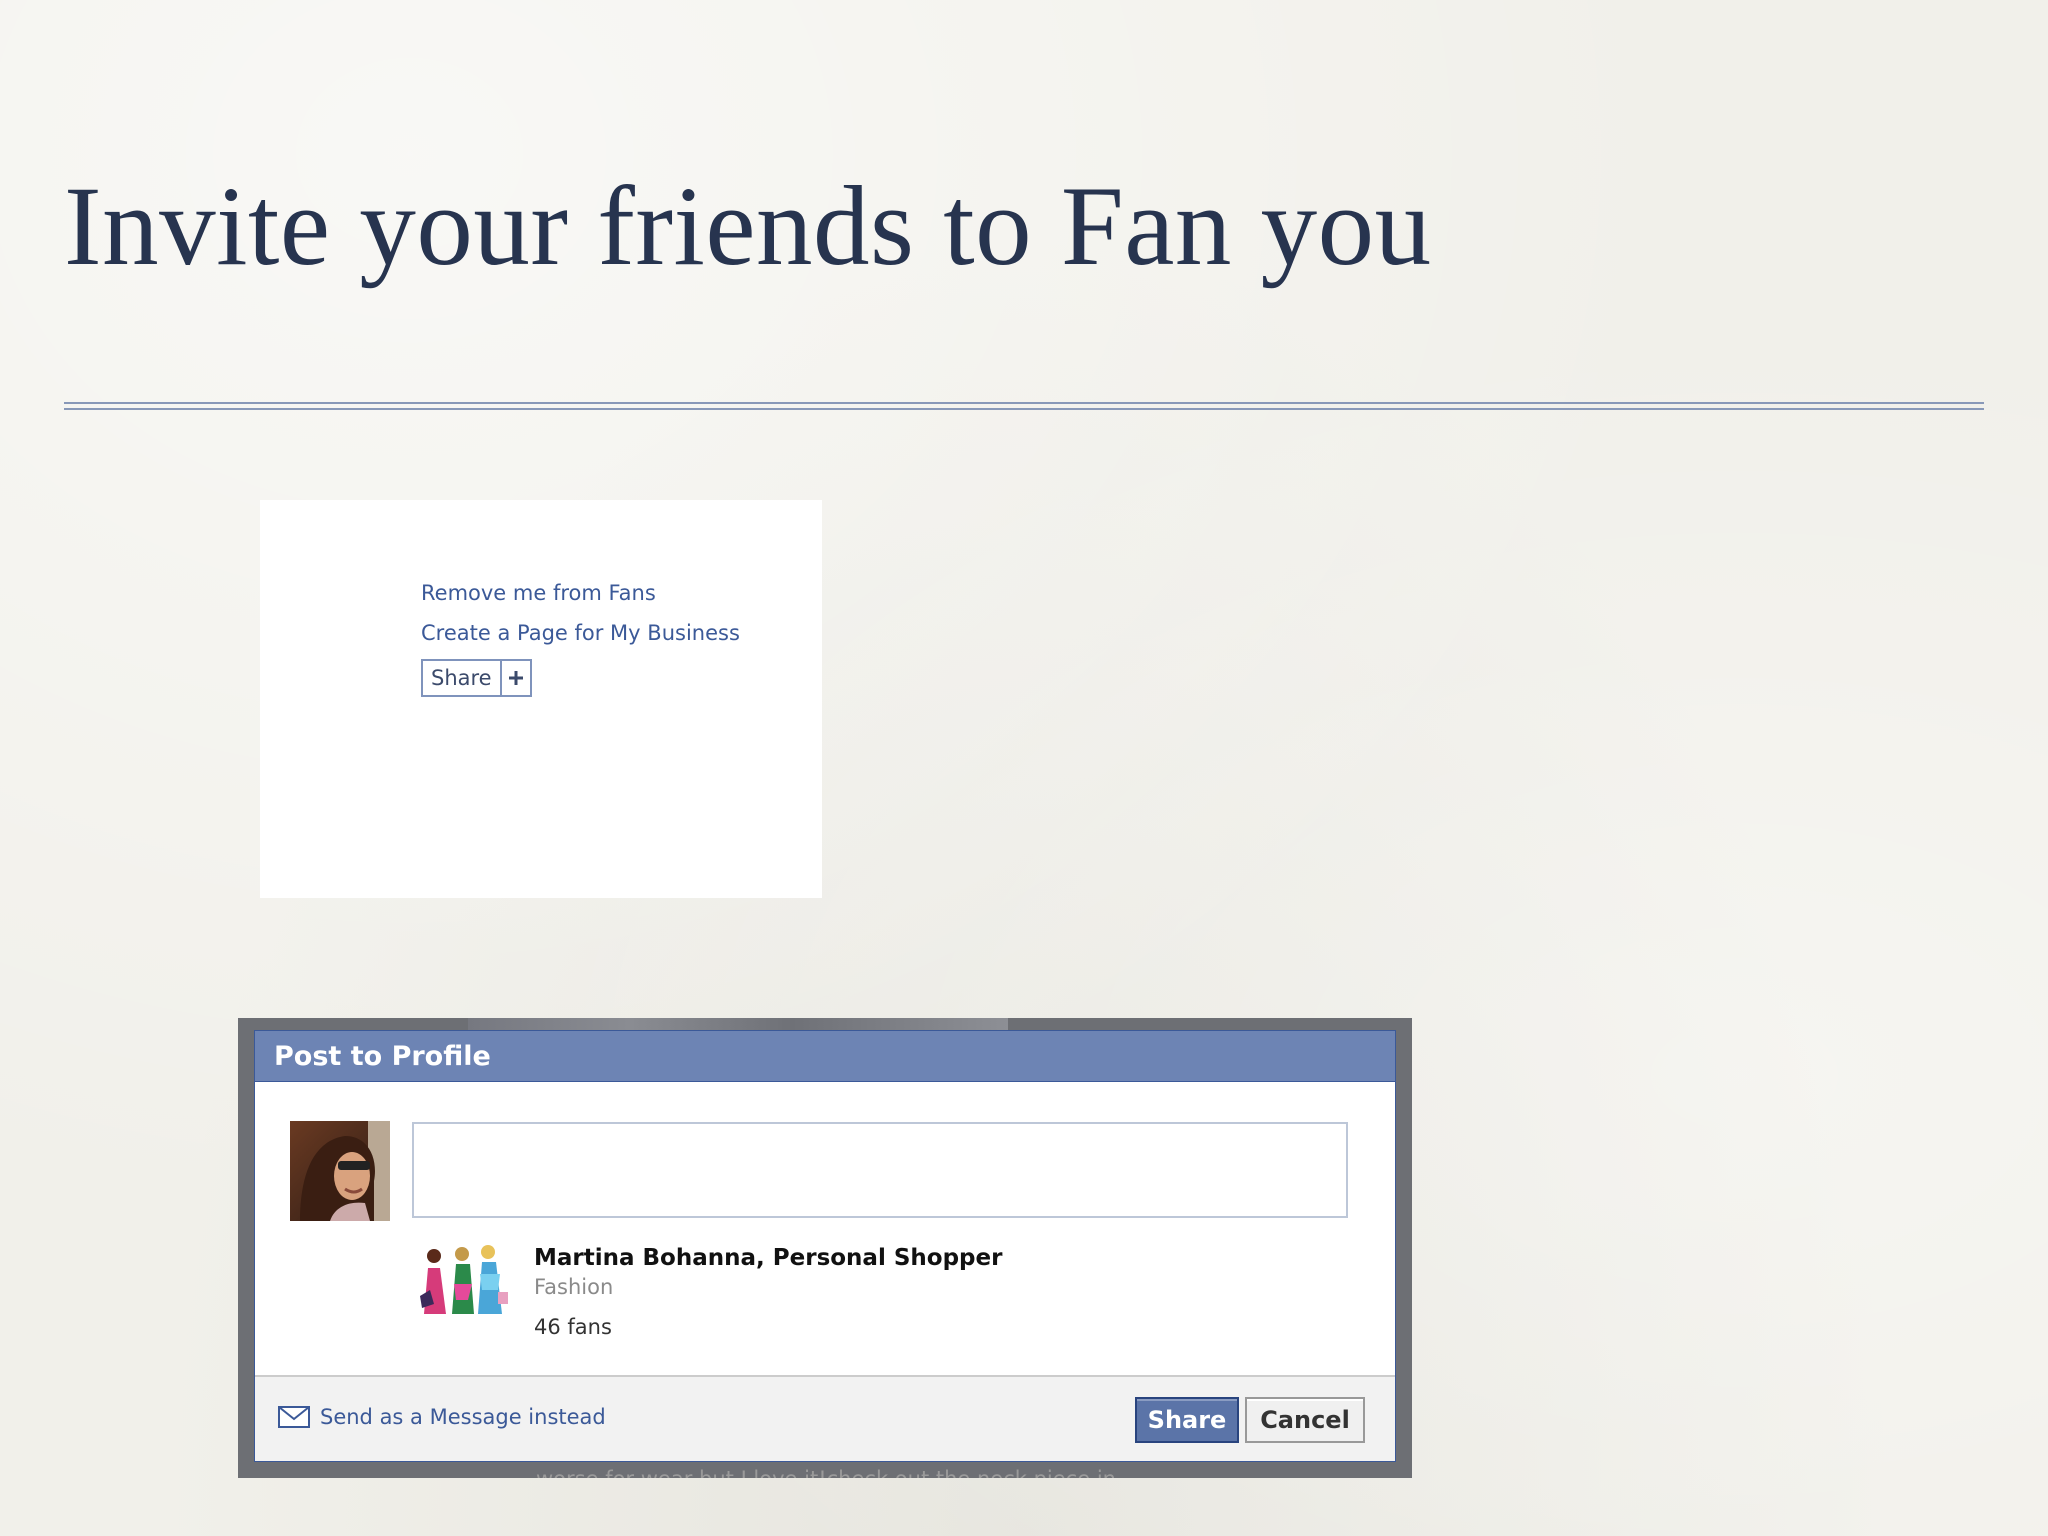  What do you see at coordinates (573, 1327) in the screenshot?
I see `attachment-fan-count: 46 fans` at bounding box center [573, 1327].